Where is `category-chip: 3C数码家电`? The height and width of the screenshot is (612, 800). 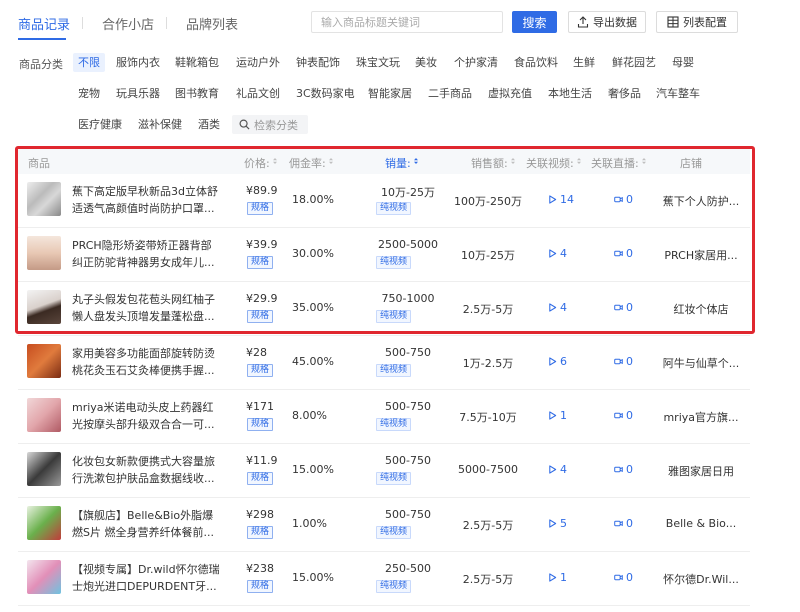 category-chip: 3C数码家电 is located at coordinates (325, 93).